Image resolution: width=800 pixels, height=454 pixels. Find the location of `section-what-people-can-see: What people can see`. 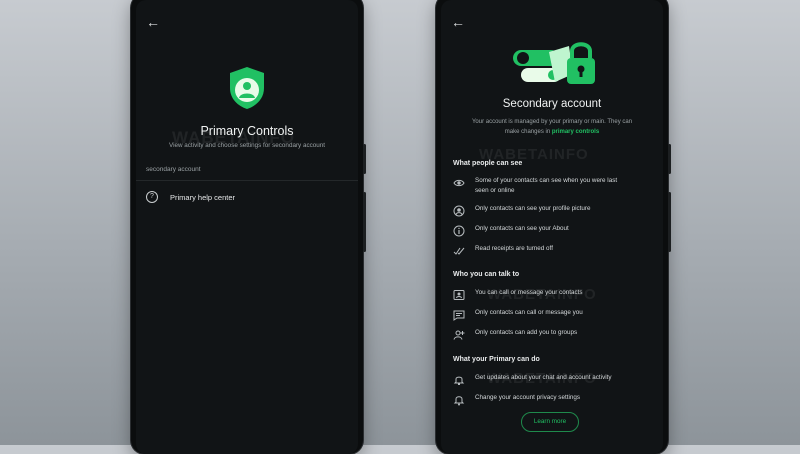

section-what-people-can-see: What people can see is located at coordinates (488, 163).